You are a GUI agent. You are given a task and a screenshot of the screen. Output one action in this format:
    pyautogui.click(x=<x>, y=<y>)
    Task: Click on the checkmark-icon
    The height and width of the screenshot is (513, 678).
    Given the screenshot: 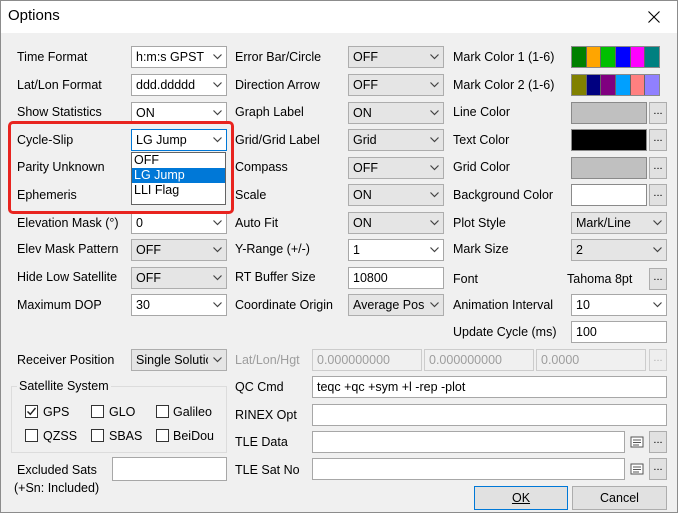 What is the action you would take?
    pyautogui.click(x=32, y=411)
    